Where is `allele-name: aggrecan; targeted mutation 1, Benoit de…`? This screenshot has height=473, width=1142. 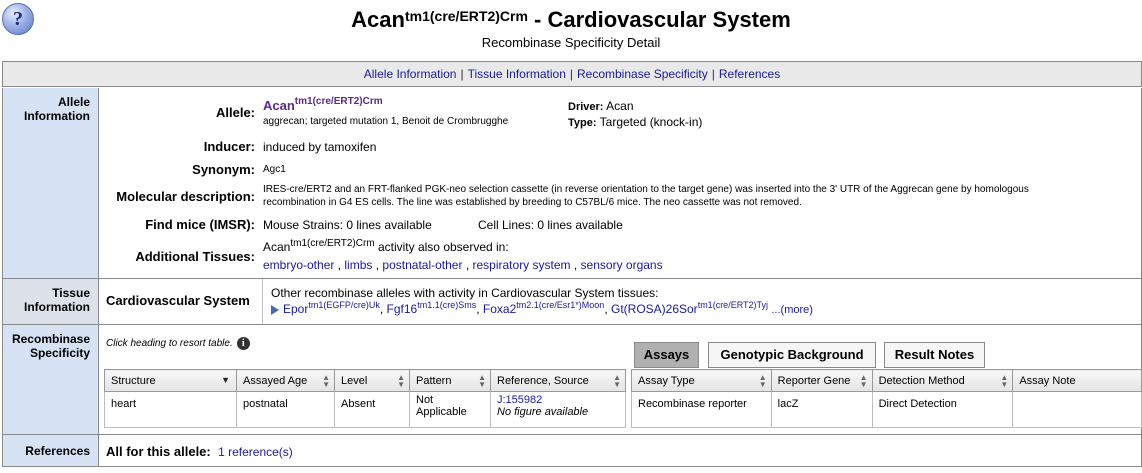
allele-name: aggrecan; targeted mutation 1, Benoit de… is located at coordinates (386, 121).